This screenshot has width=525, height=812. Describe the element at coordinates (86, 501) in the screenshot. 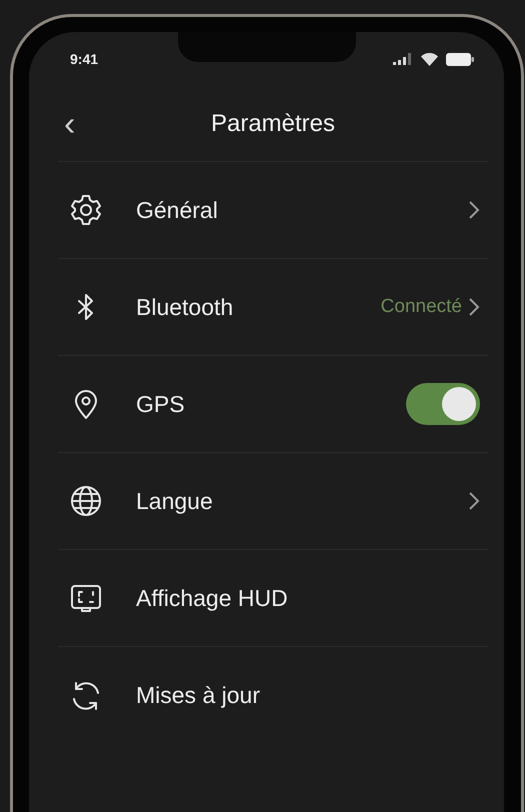

I see `globe-icon` at that location.